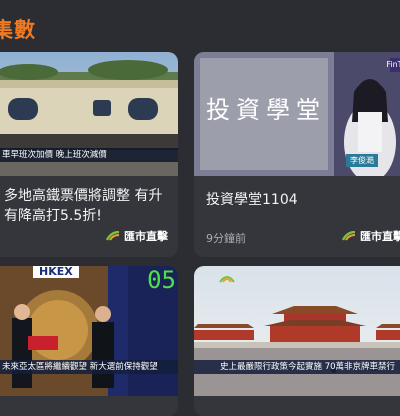 The height and width of the screenshot is (416, 400). Describe the element at coordinates (303, 200) in the screenshot. I see `episode-title: 投資學堂1104` at that location.